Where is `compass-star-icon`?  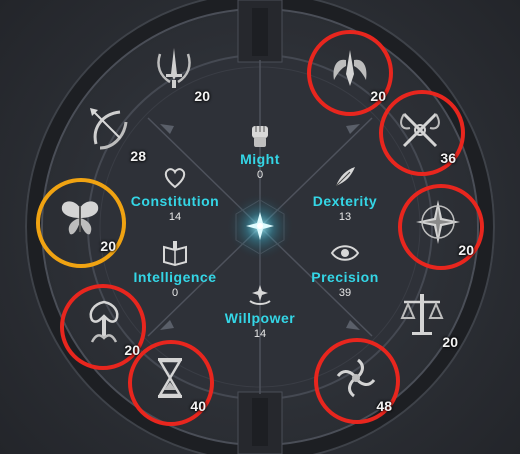
compass-star-icon is located at coordinates (438, 222).